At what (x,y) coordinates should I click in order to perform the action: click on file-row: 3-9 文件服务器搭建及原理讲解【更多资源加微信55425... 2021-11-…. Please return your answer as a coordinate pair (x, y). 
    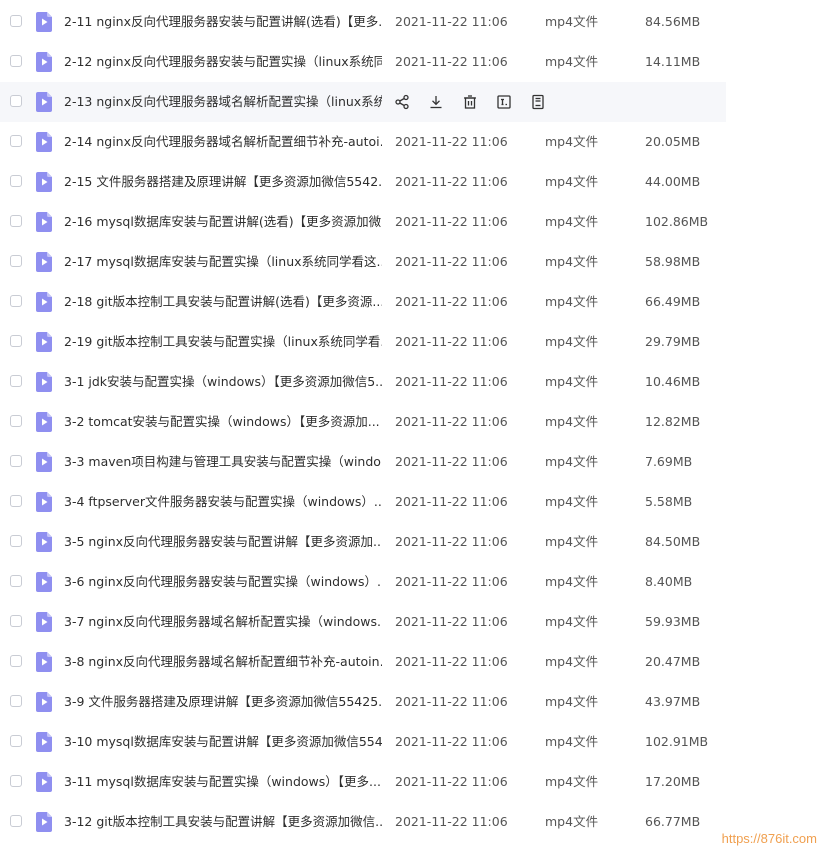
    Looking at the image, I should click on (363, 702).